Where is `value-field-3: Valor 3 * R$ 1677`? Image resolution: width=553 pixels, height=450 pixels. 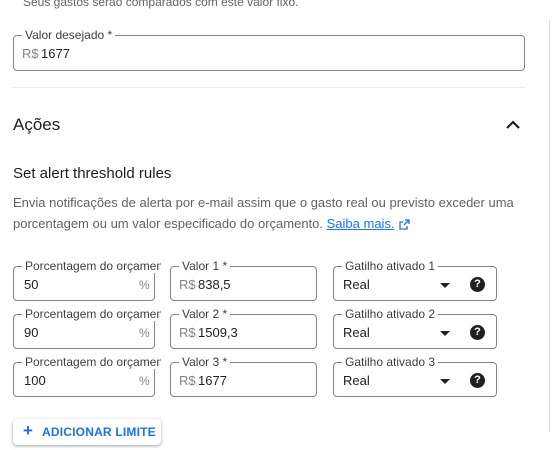
value-field-3: Valor 3 * R$ 1677 is located at coordinates (243, 376).